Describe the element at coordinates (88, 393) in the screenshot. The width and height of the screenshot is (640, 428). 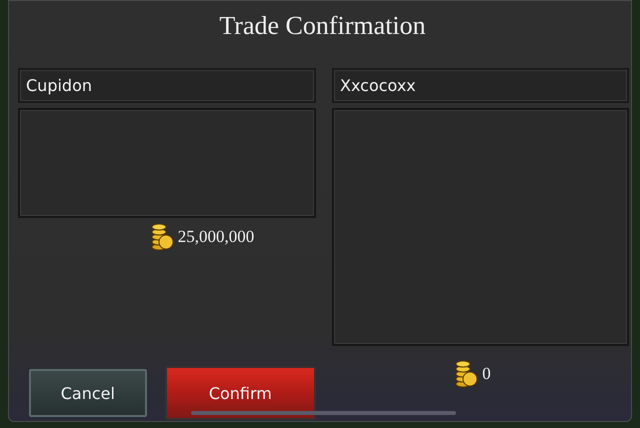
I see `cancel-button: Cancel` at that location.